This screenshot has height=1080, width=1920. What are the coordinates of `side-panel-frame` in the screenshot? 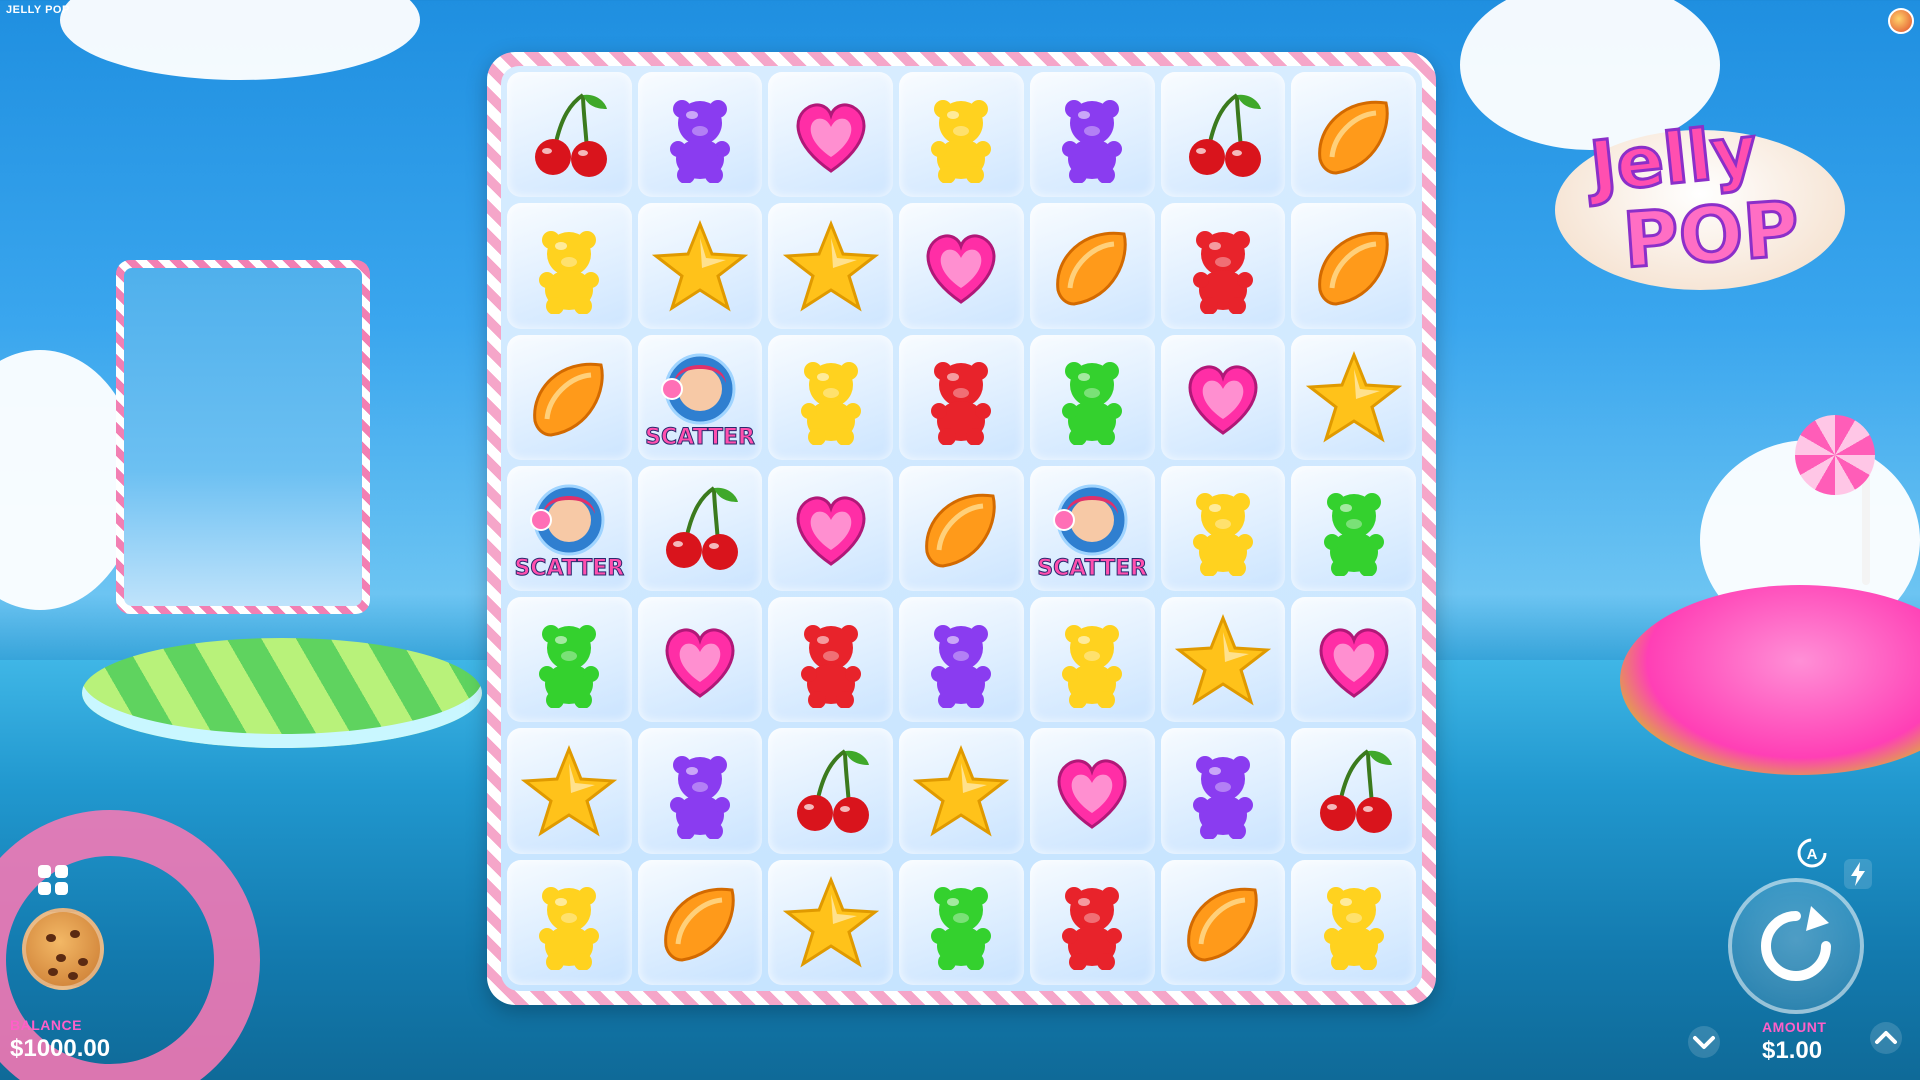 It's located at (243, 437).